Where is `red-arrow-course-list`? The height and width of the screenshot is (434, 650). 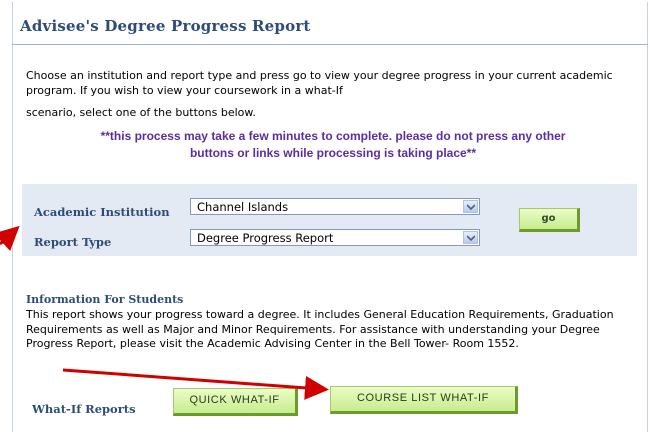
red-arrow-course-list is located at coordinates (195, 384).